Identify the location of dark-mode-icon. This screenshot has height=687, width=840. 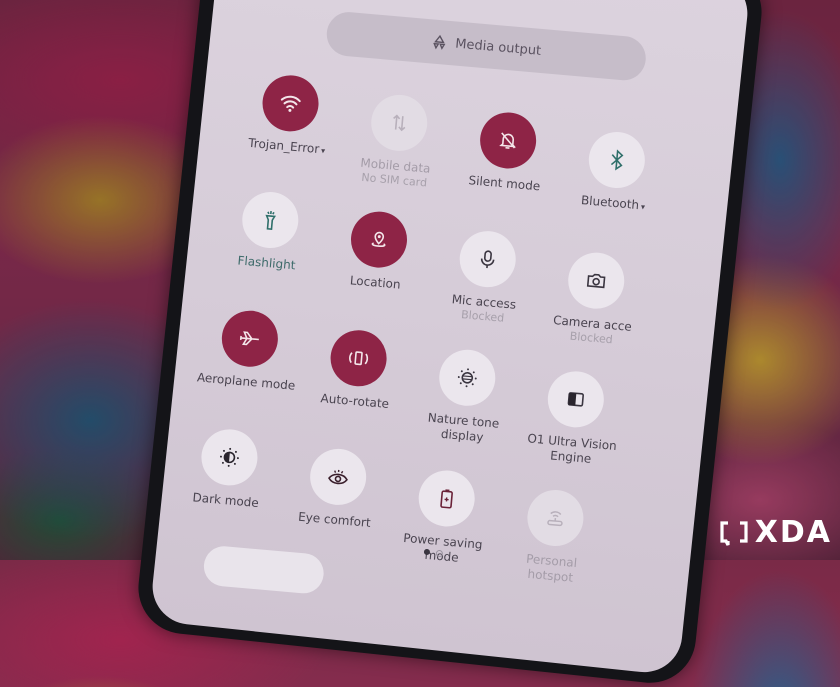
(229, 457).